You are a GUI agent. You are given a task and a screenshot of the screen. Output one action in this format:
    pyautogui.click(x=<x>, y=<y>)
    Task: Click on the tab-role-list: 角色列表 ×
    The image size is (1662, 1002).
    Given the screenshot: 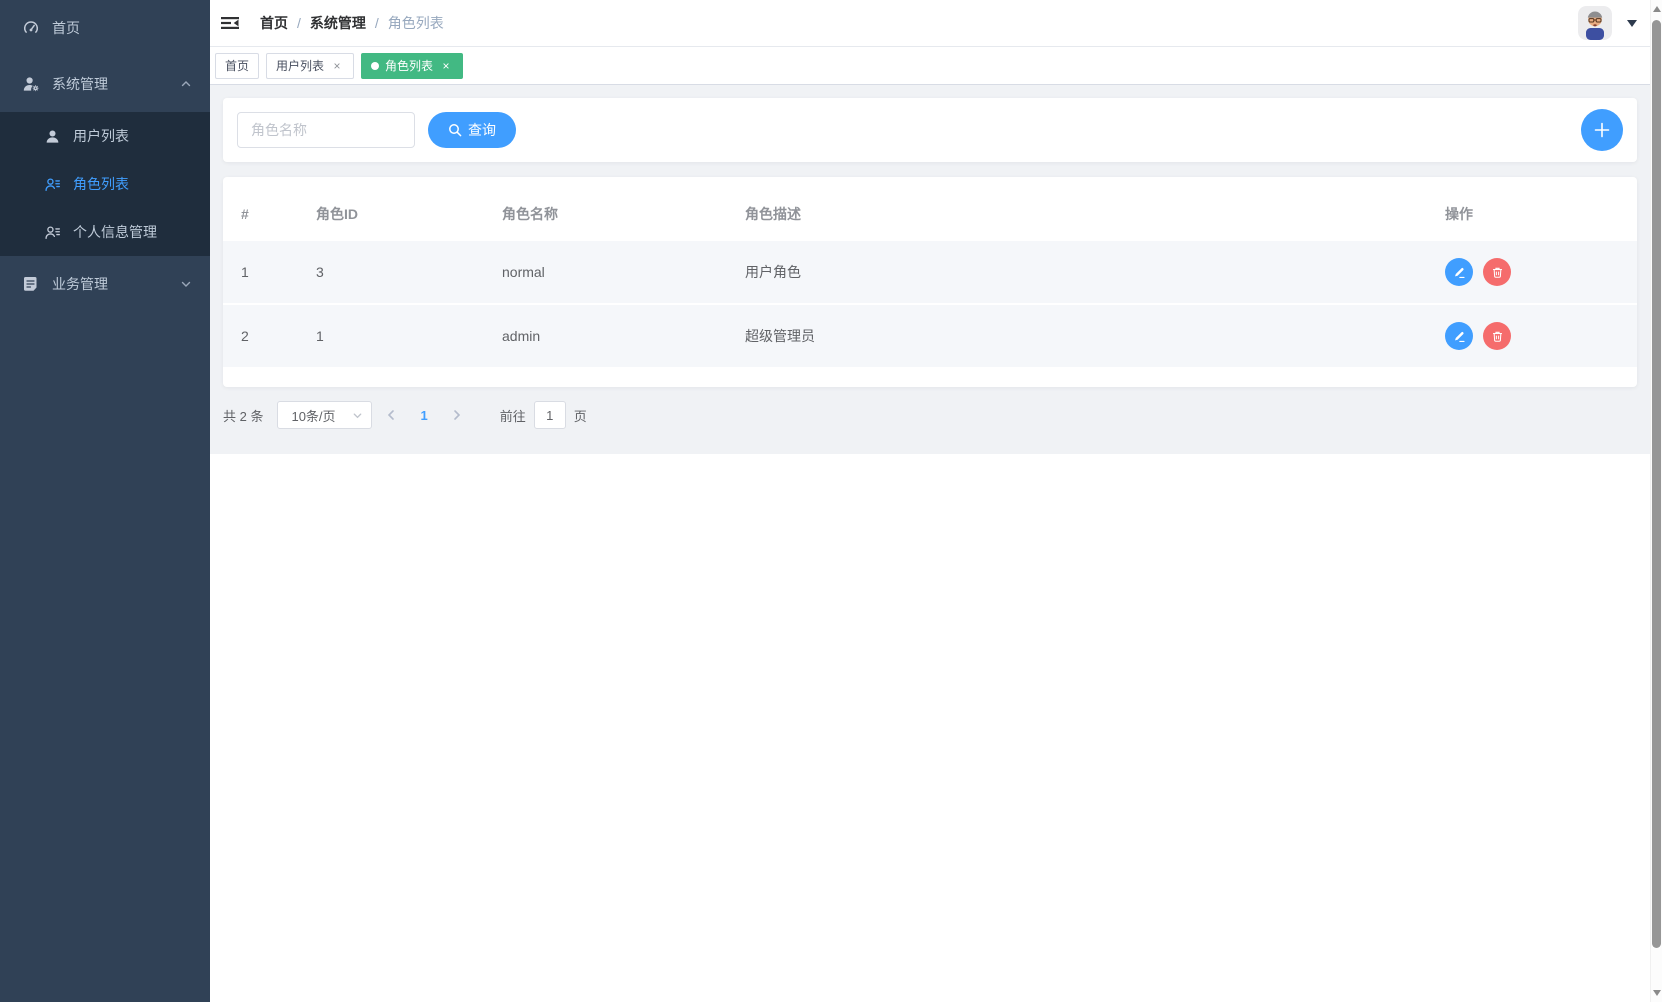 What is the action you would take?
    pyautogui.click(x=412, y=65)
    